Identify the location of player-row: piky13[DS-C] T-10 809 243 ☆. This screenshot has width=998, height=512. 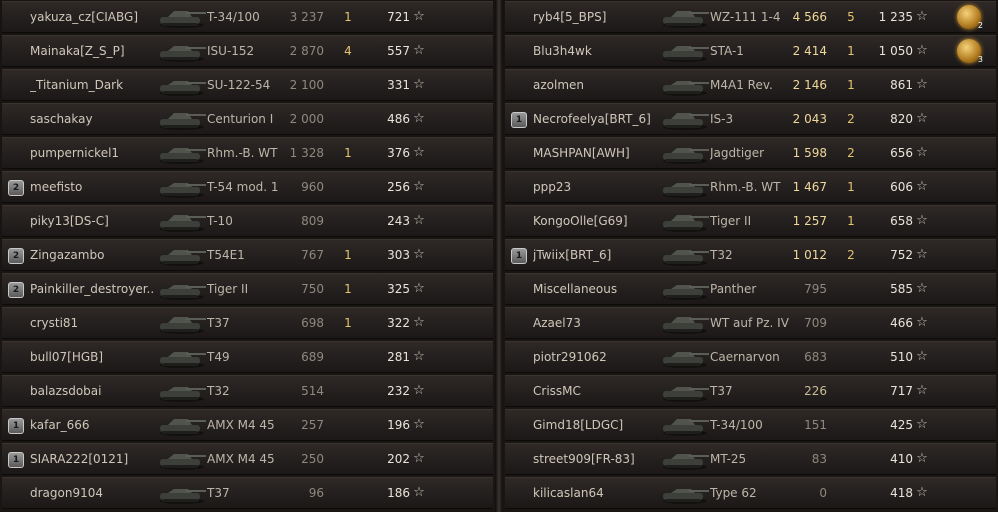
(247, 221).